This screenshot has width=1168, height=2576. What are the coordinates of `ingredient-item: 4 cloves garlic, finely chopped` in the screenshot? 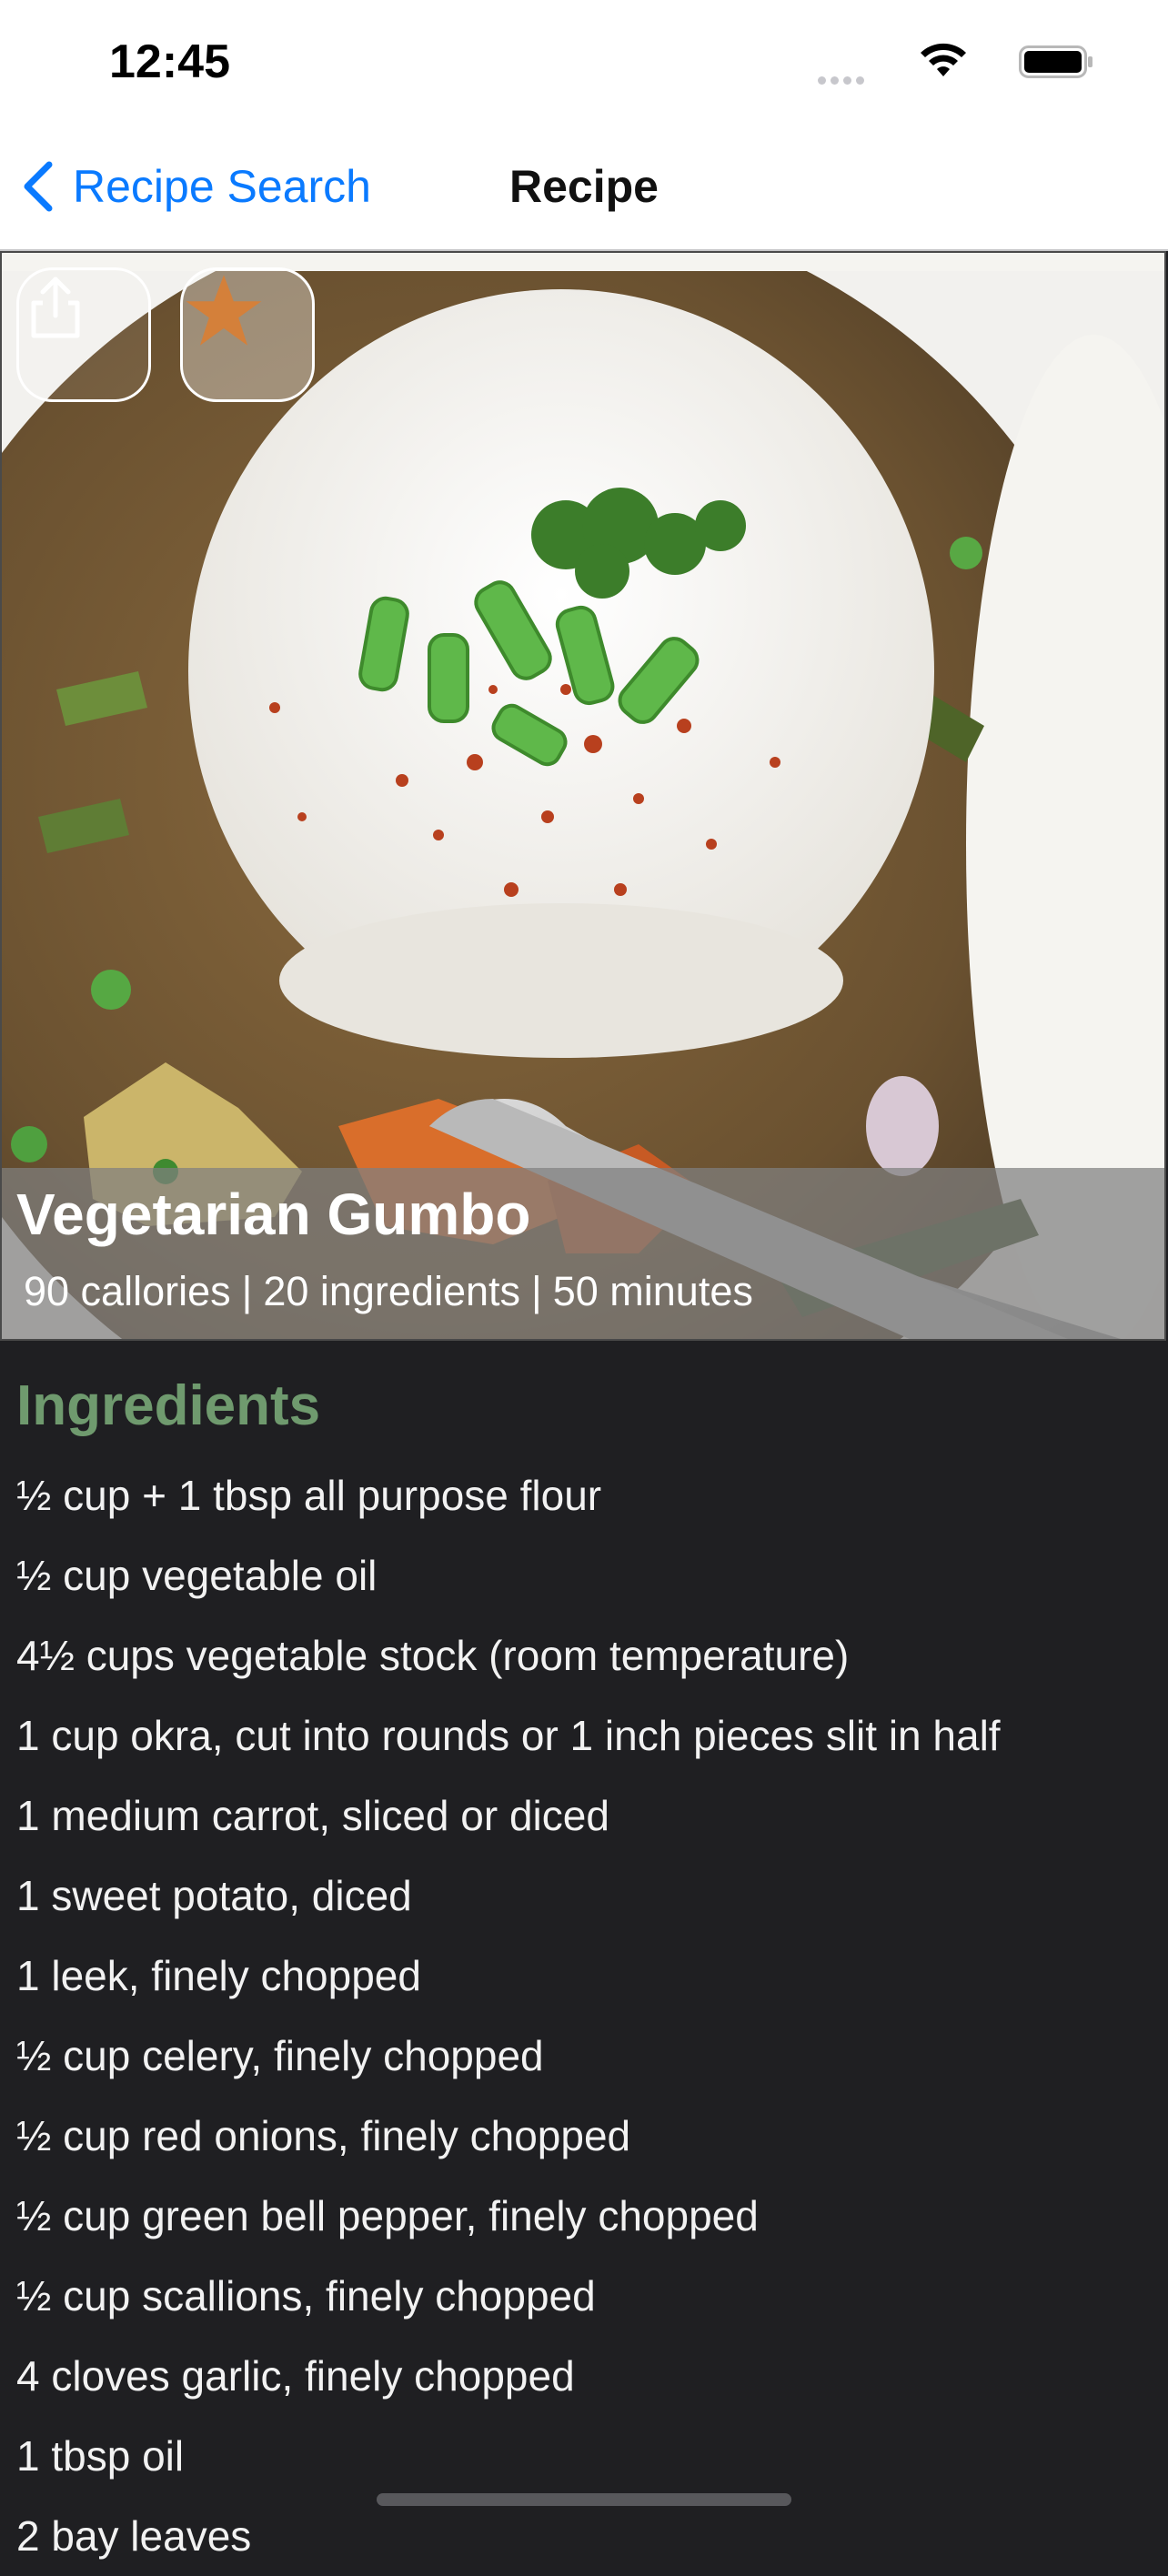 It's located at (295, 2376).